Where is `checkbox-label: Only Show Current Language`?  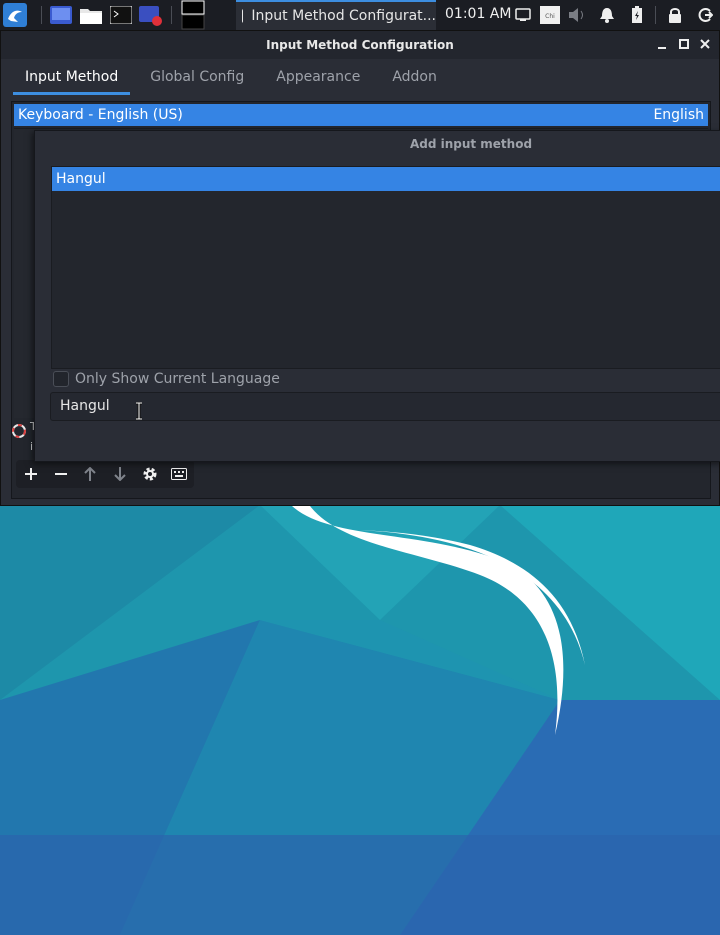
checkbox-label: Only Show Current Language is located at coordinates (177, 379).